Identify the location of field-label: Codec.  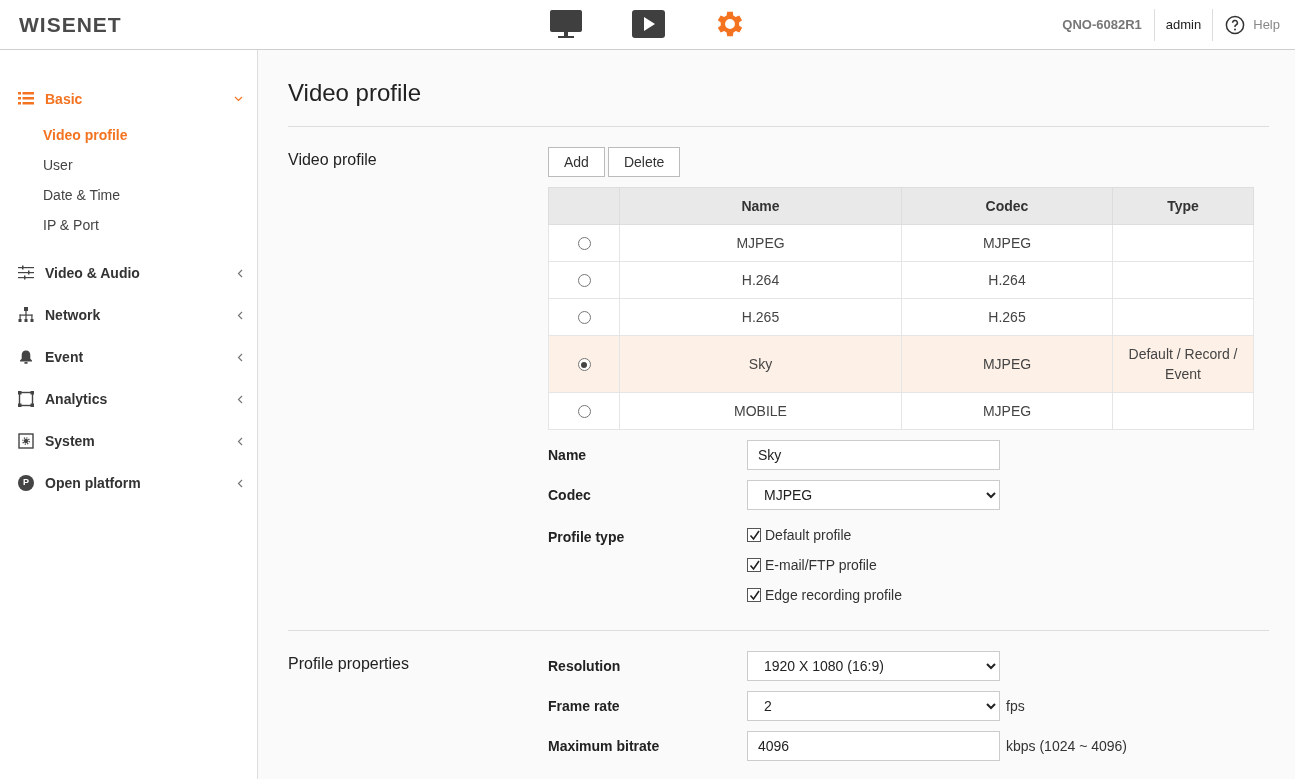
(570, 495).